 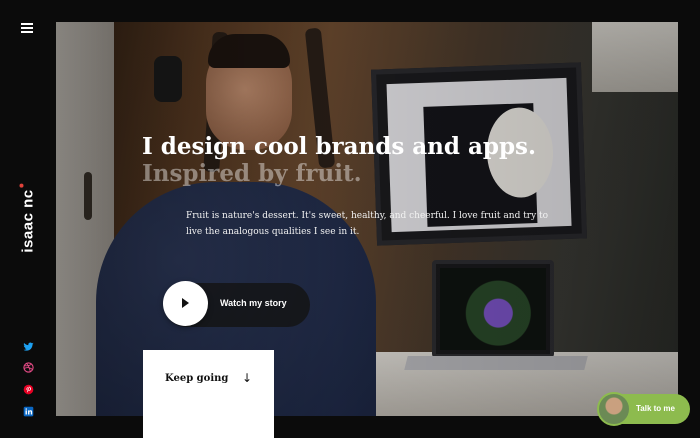 What do you see at coordinates (27, 28) in the screenshot?
I see `hamburger-menu-icon` at bounding box center [27, 28].